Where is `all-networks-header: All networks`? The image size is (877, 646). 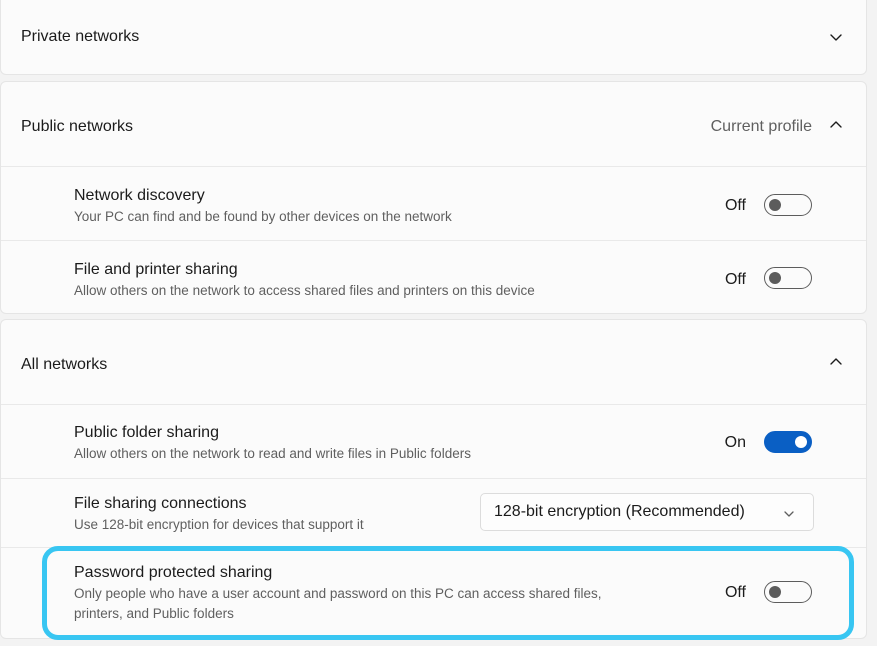 all-networks-header: All networks is located at coordinates (433, 362).